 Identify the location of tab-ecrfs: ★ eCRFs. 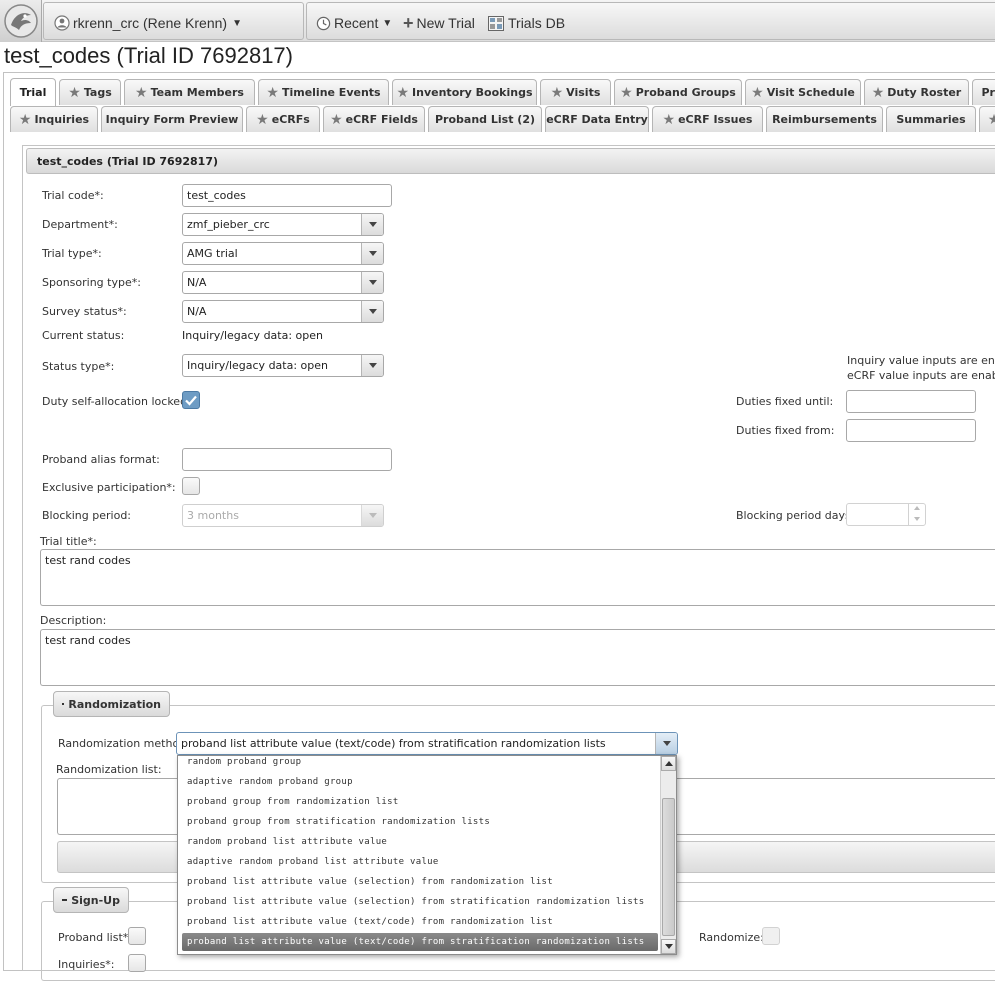
(283, 119).